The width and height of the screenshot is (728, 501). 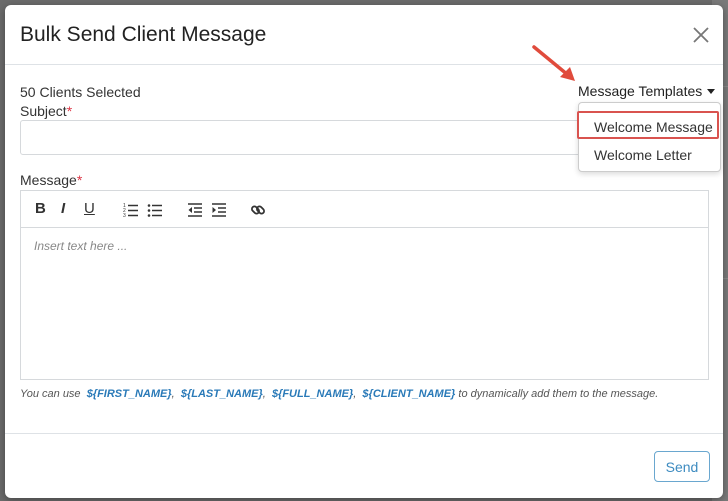 What do you see at coordinates (80, 92) in the screenshot?
I see `selected-count: 50 Clients Selected` at bounding box center [80, 92].